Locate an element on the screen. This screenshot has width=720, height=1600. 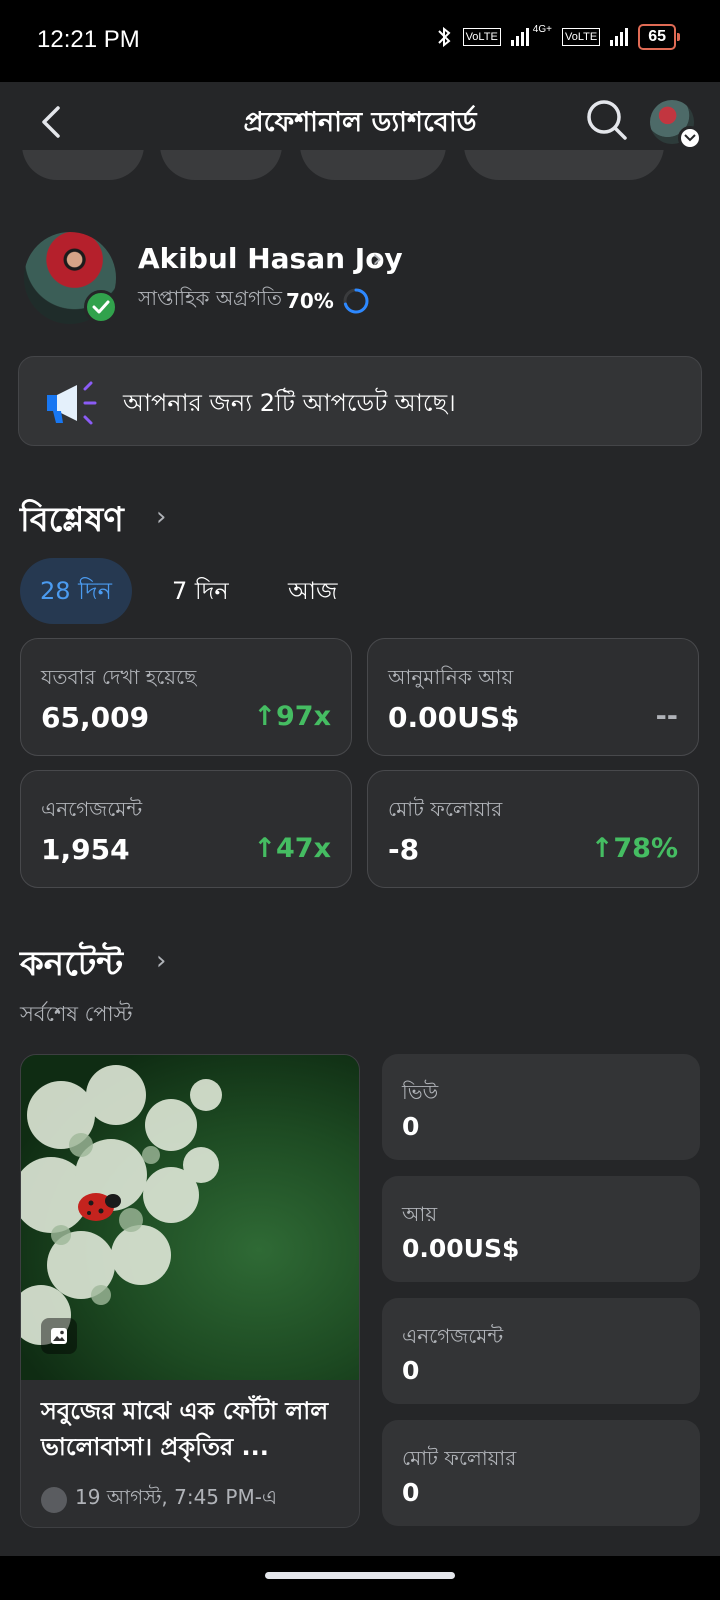
metric-label: ভিউ is located at coordinates (420, 1092).